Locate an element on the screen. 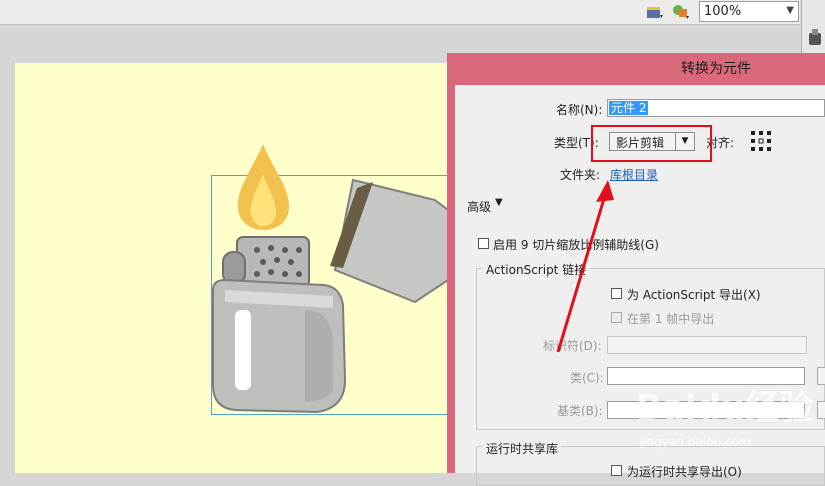 The image size is (825, 486). baidu-watermark: Baidu经验 jingyan.baidu.com is located at coordinates (726, 420).